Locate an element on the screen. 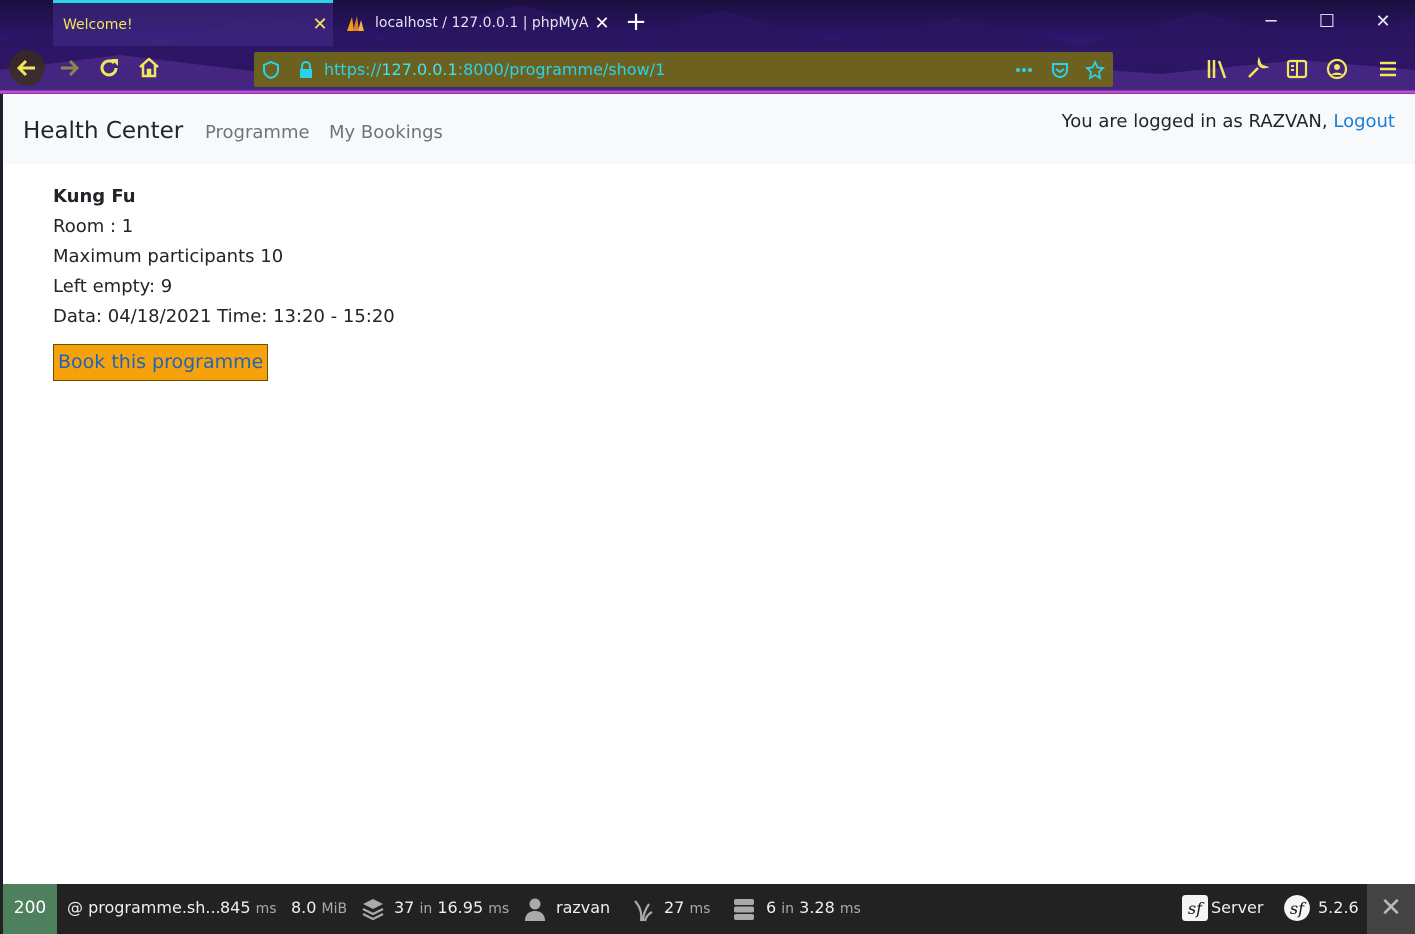  database-queries: 6 in 3.28 ms is located at coordinates (813, 907).